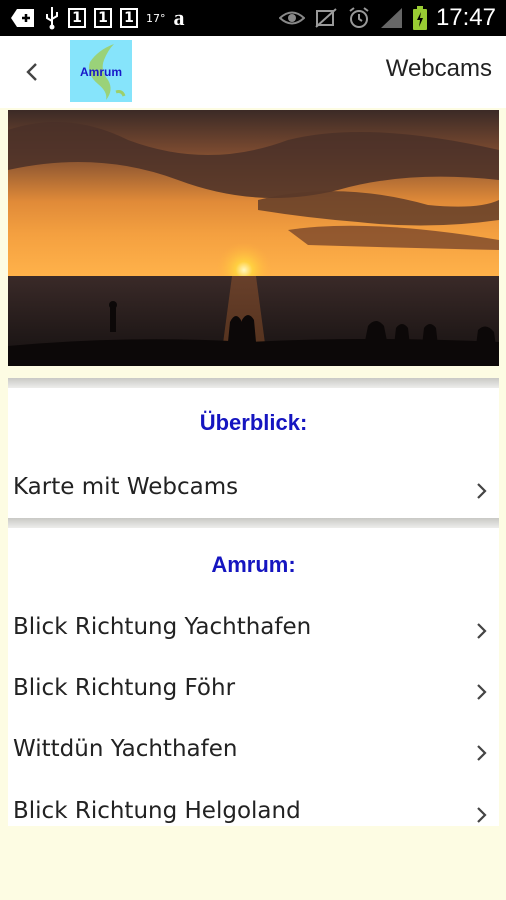 This screenshot has height=900, width=506. I want to click on amazon-icon: a, so click(179, 17).